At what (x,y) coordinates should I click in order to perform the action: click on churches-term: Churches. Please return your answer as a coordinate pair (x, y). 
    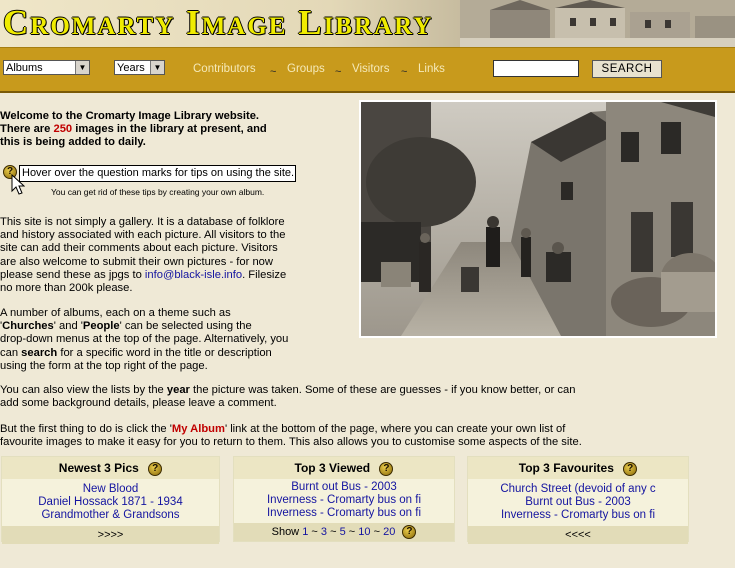
    Looking at the image, I should click on (28, 326).